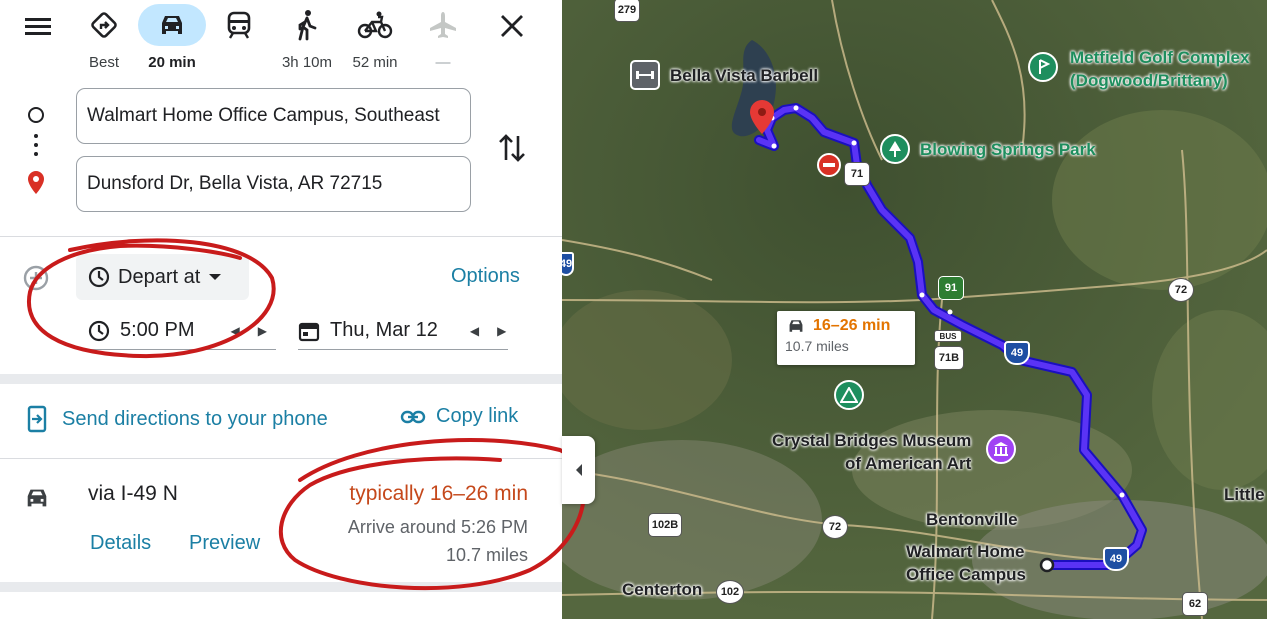 This screenshot has height=619, width=1267. I want to click on map-label-bentonville: Bentonville, so click(972, 520).